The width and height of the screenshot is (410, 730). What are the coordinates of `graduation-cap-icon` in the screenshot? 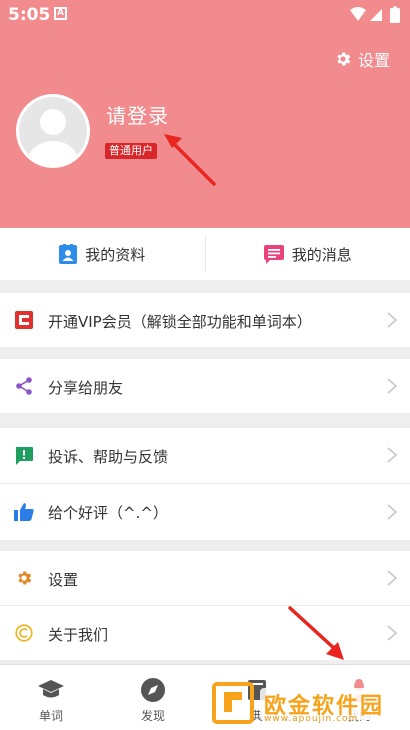 It's located at (51, 689).